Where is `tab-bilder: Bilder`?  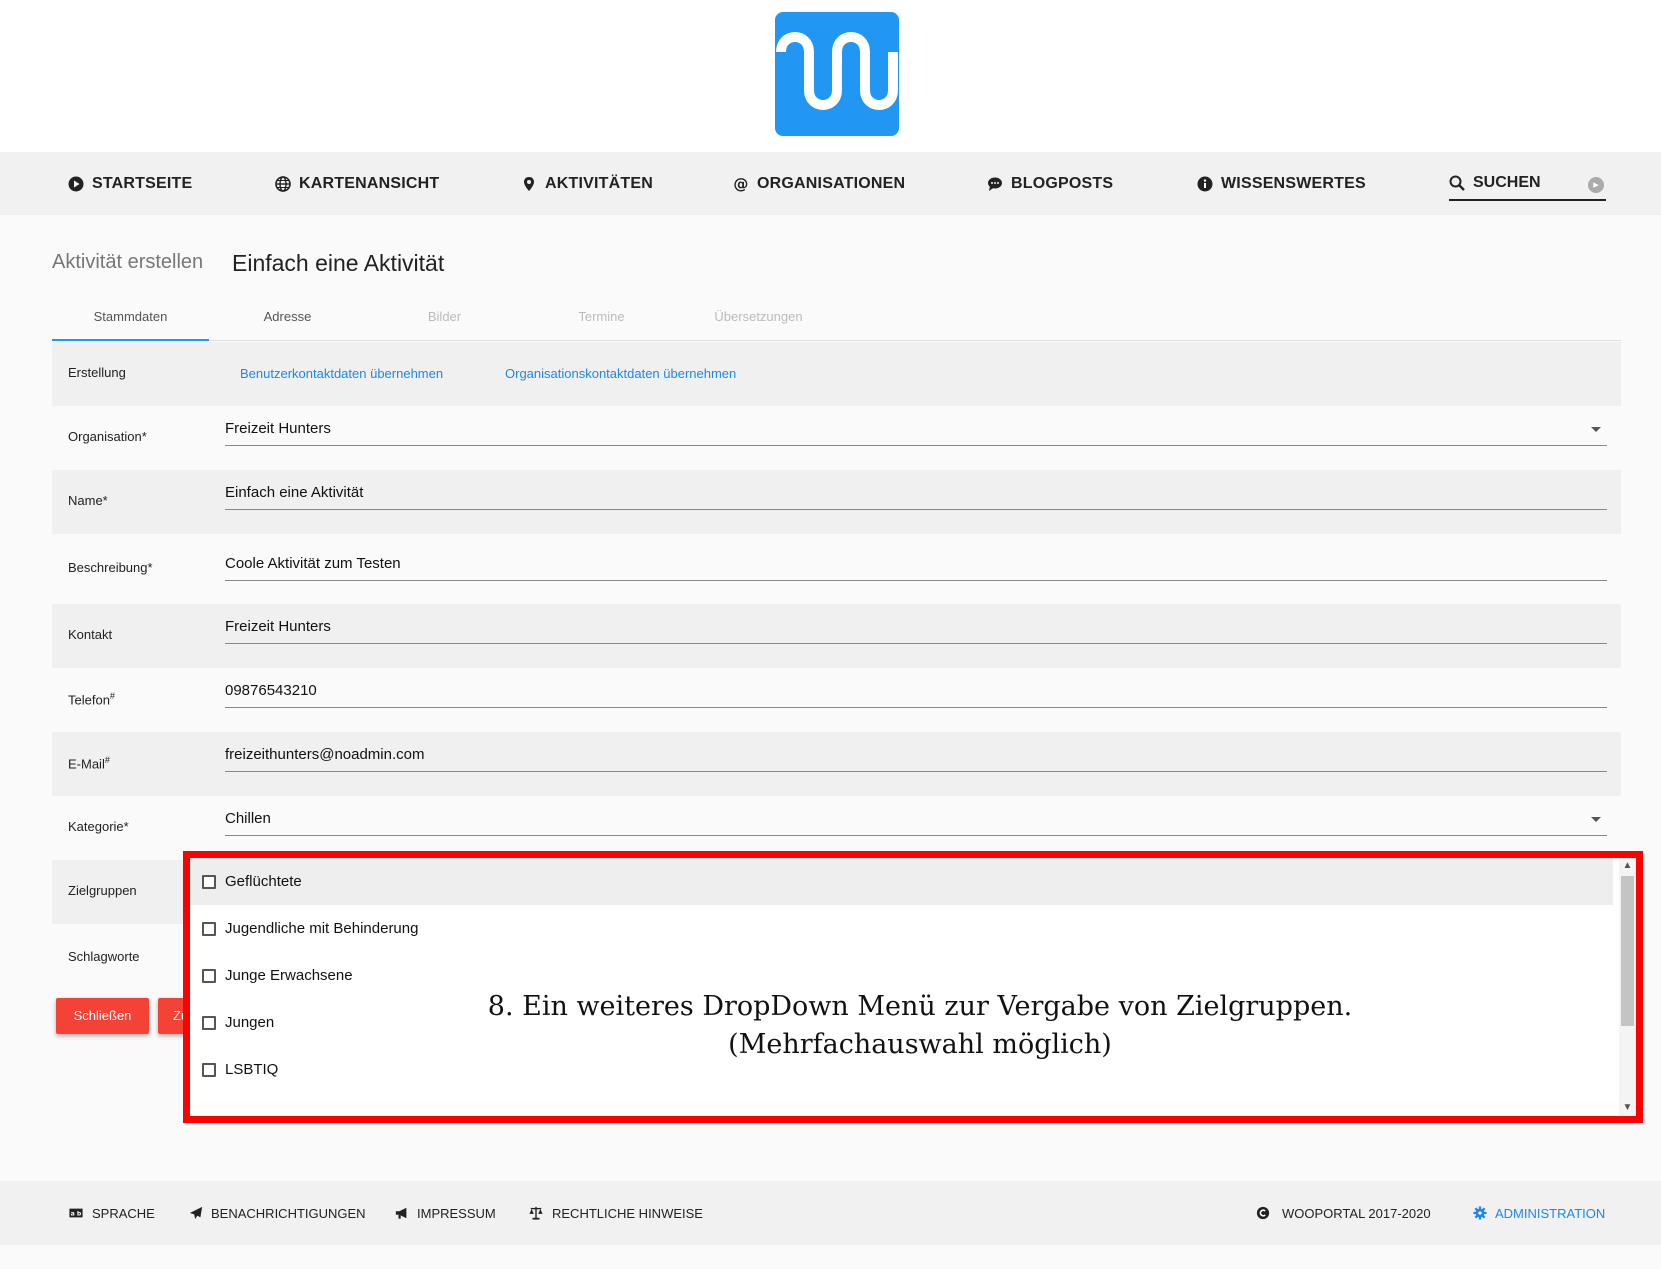
tab-bilder: Bilder is located at coordinates (444, 316).